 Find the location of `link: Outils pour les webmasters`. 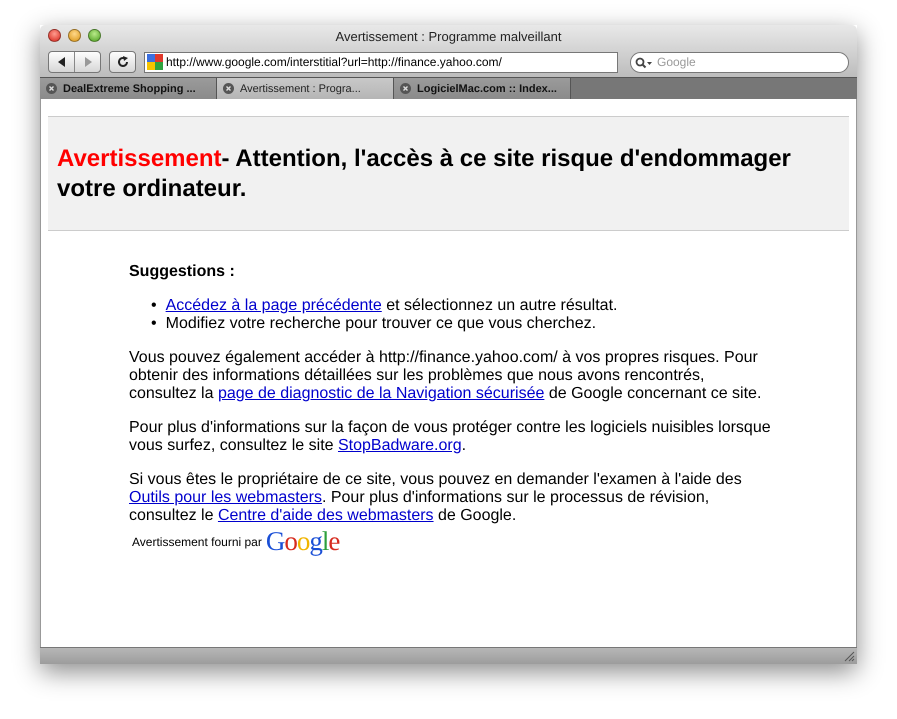

link: Outils pour les webmasters is located at coordinates (225, 497).